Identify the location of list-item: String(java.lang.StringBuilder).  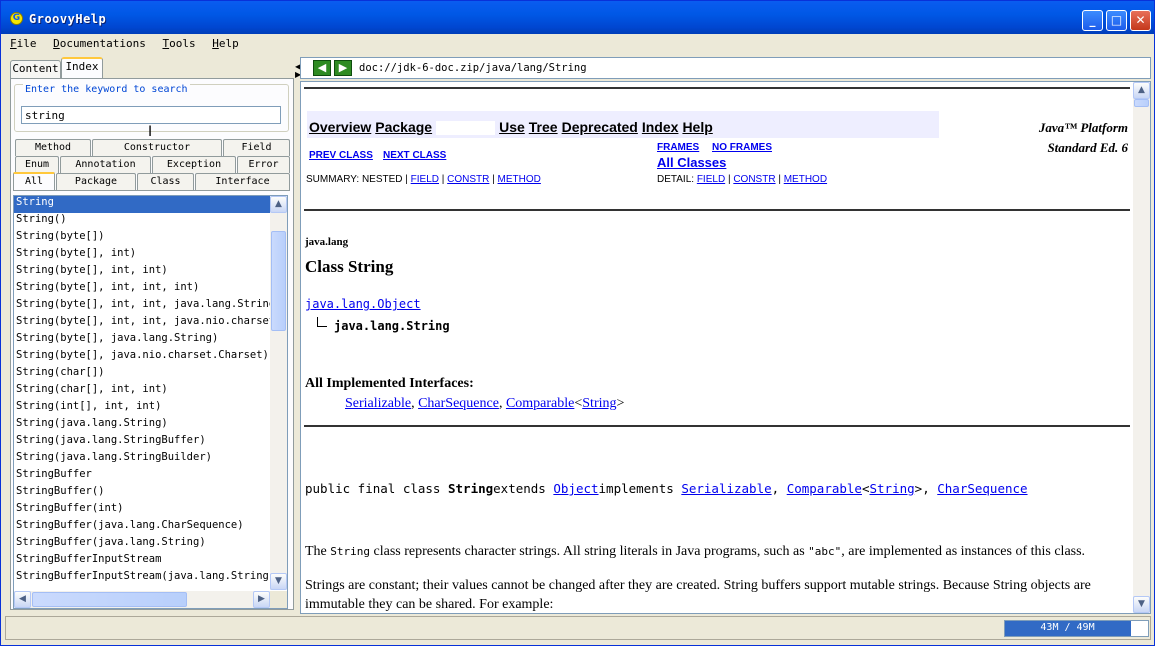
(142, 459).